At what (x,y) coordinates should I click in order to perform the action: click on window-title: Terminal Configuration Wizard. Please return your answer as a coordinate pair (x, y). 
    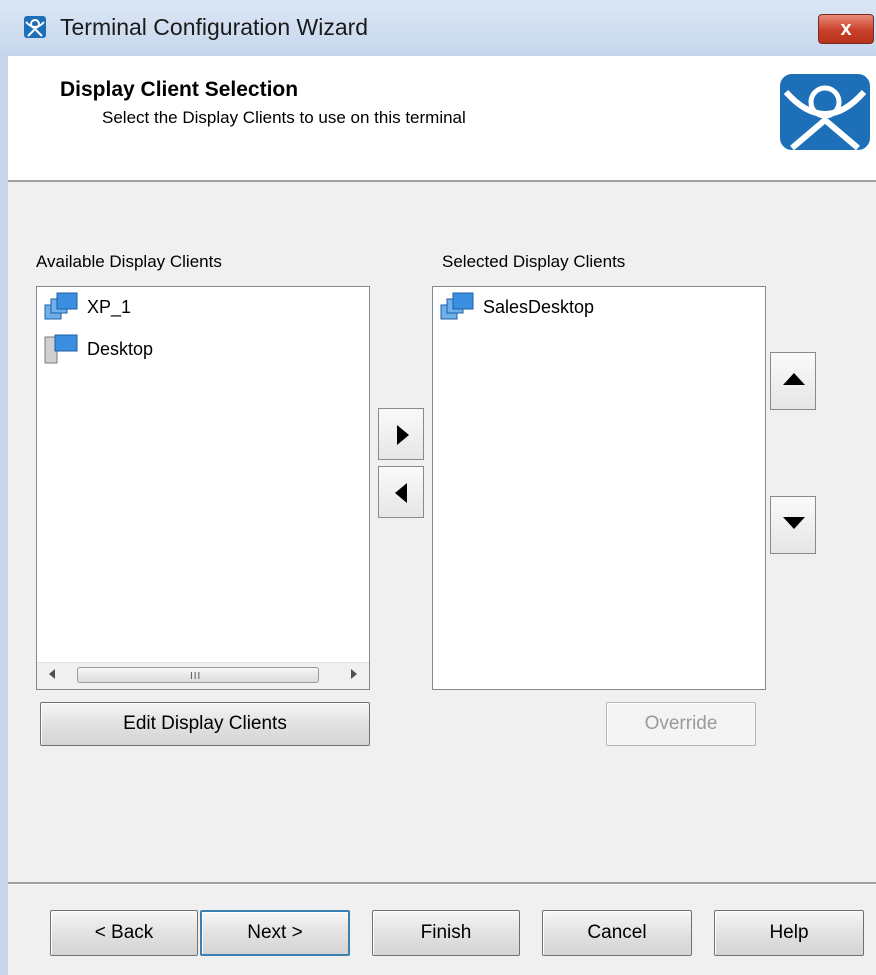
    Looking at the image, I should click on (214, 27).